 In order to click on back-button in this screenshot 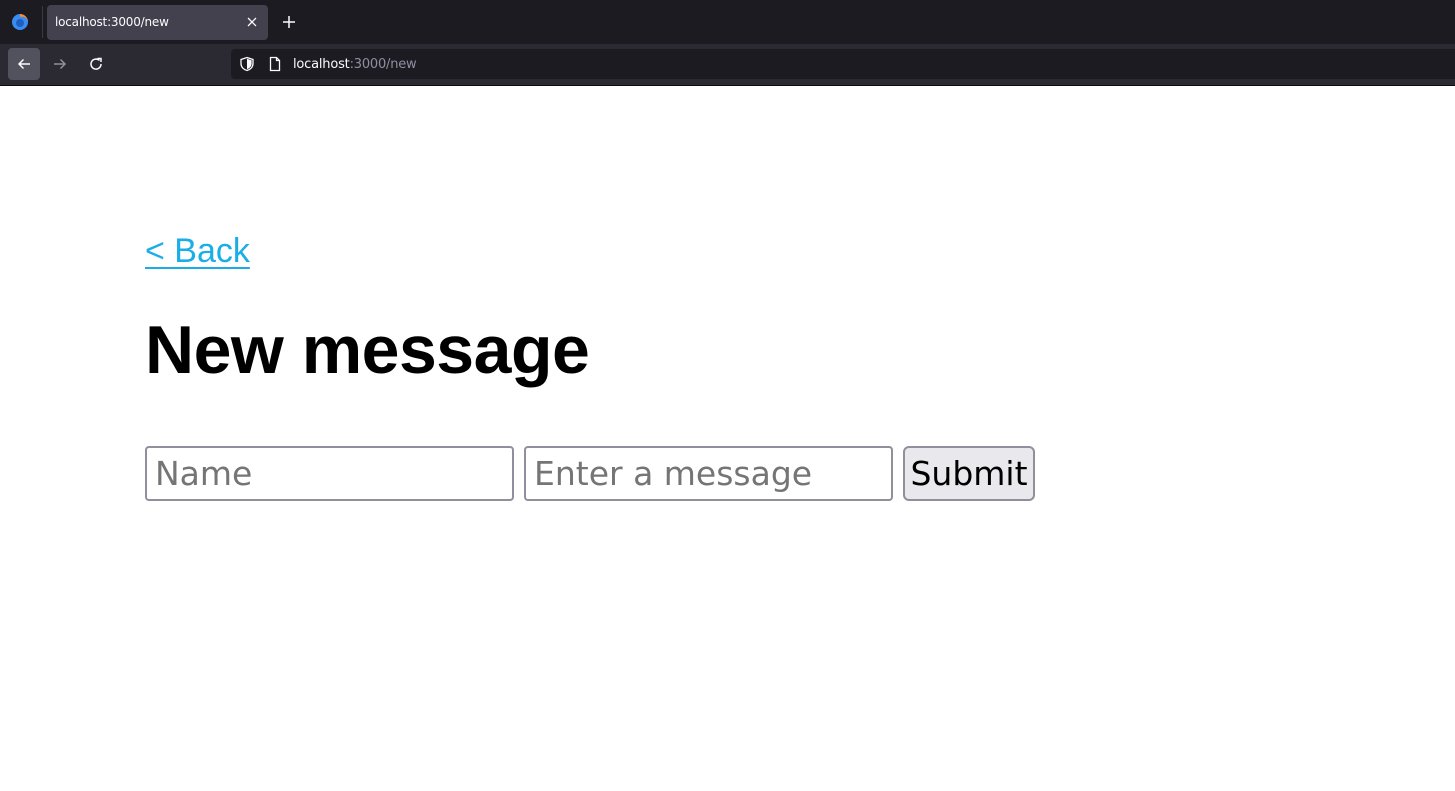, I will do `click(24, 64)`.